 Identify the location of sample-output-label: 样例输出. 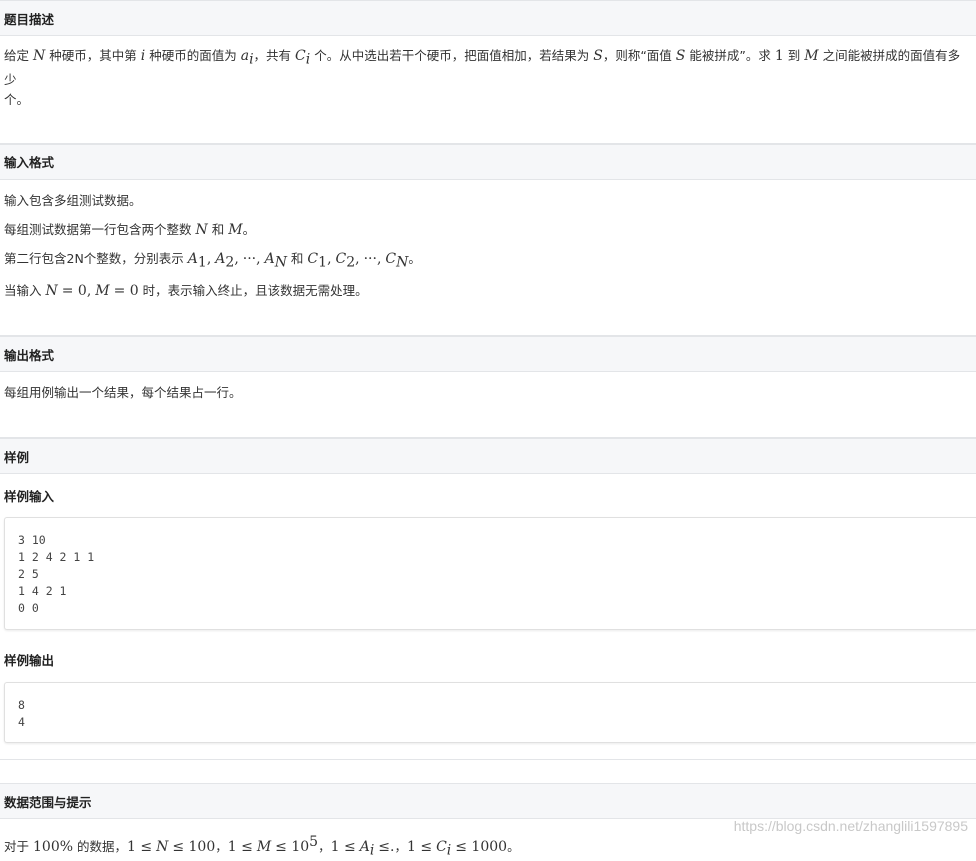
(29, 660).